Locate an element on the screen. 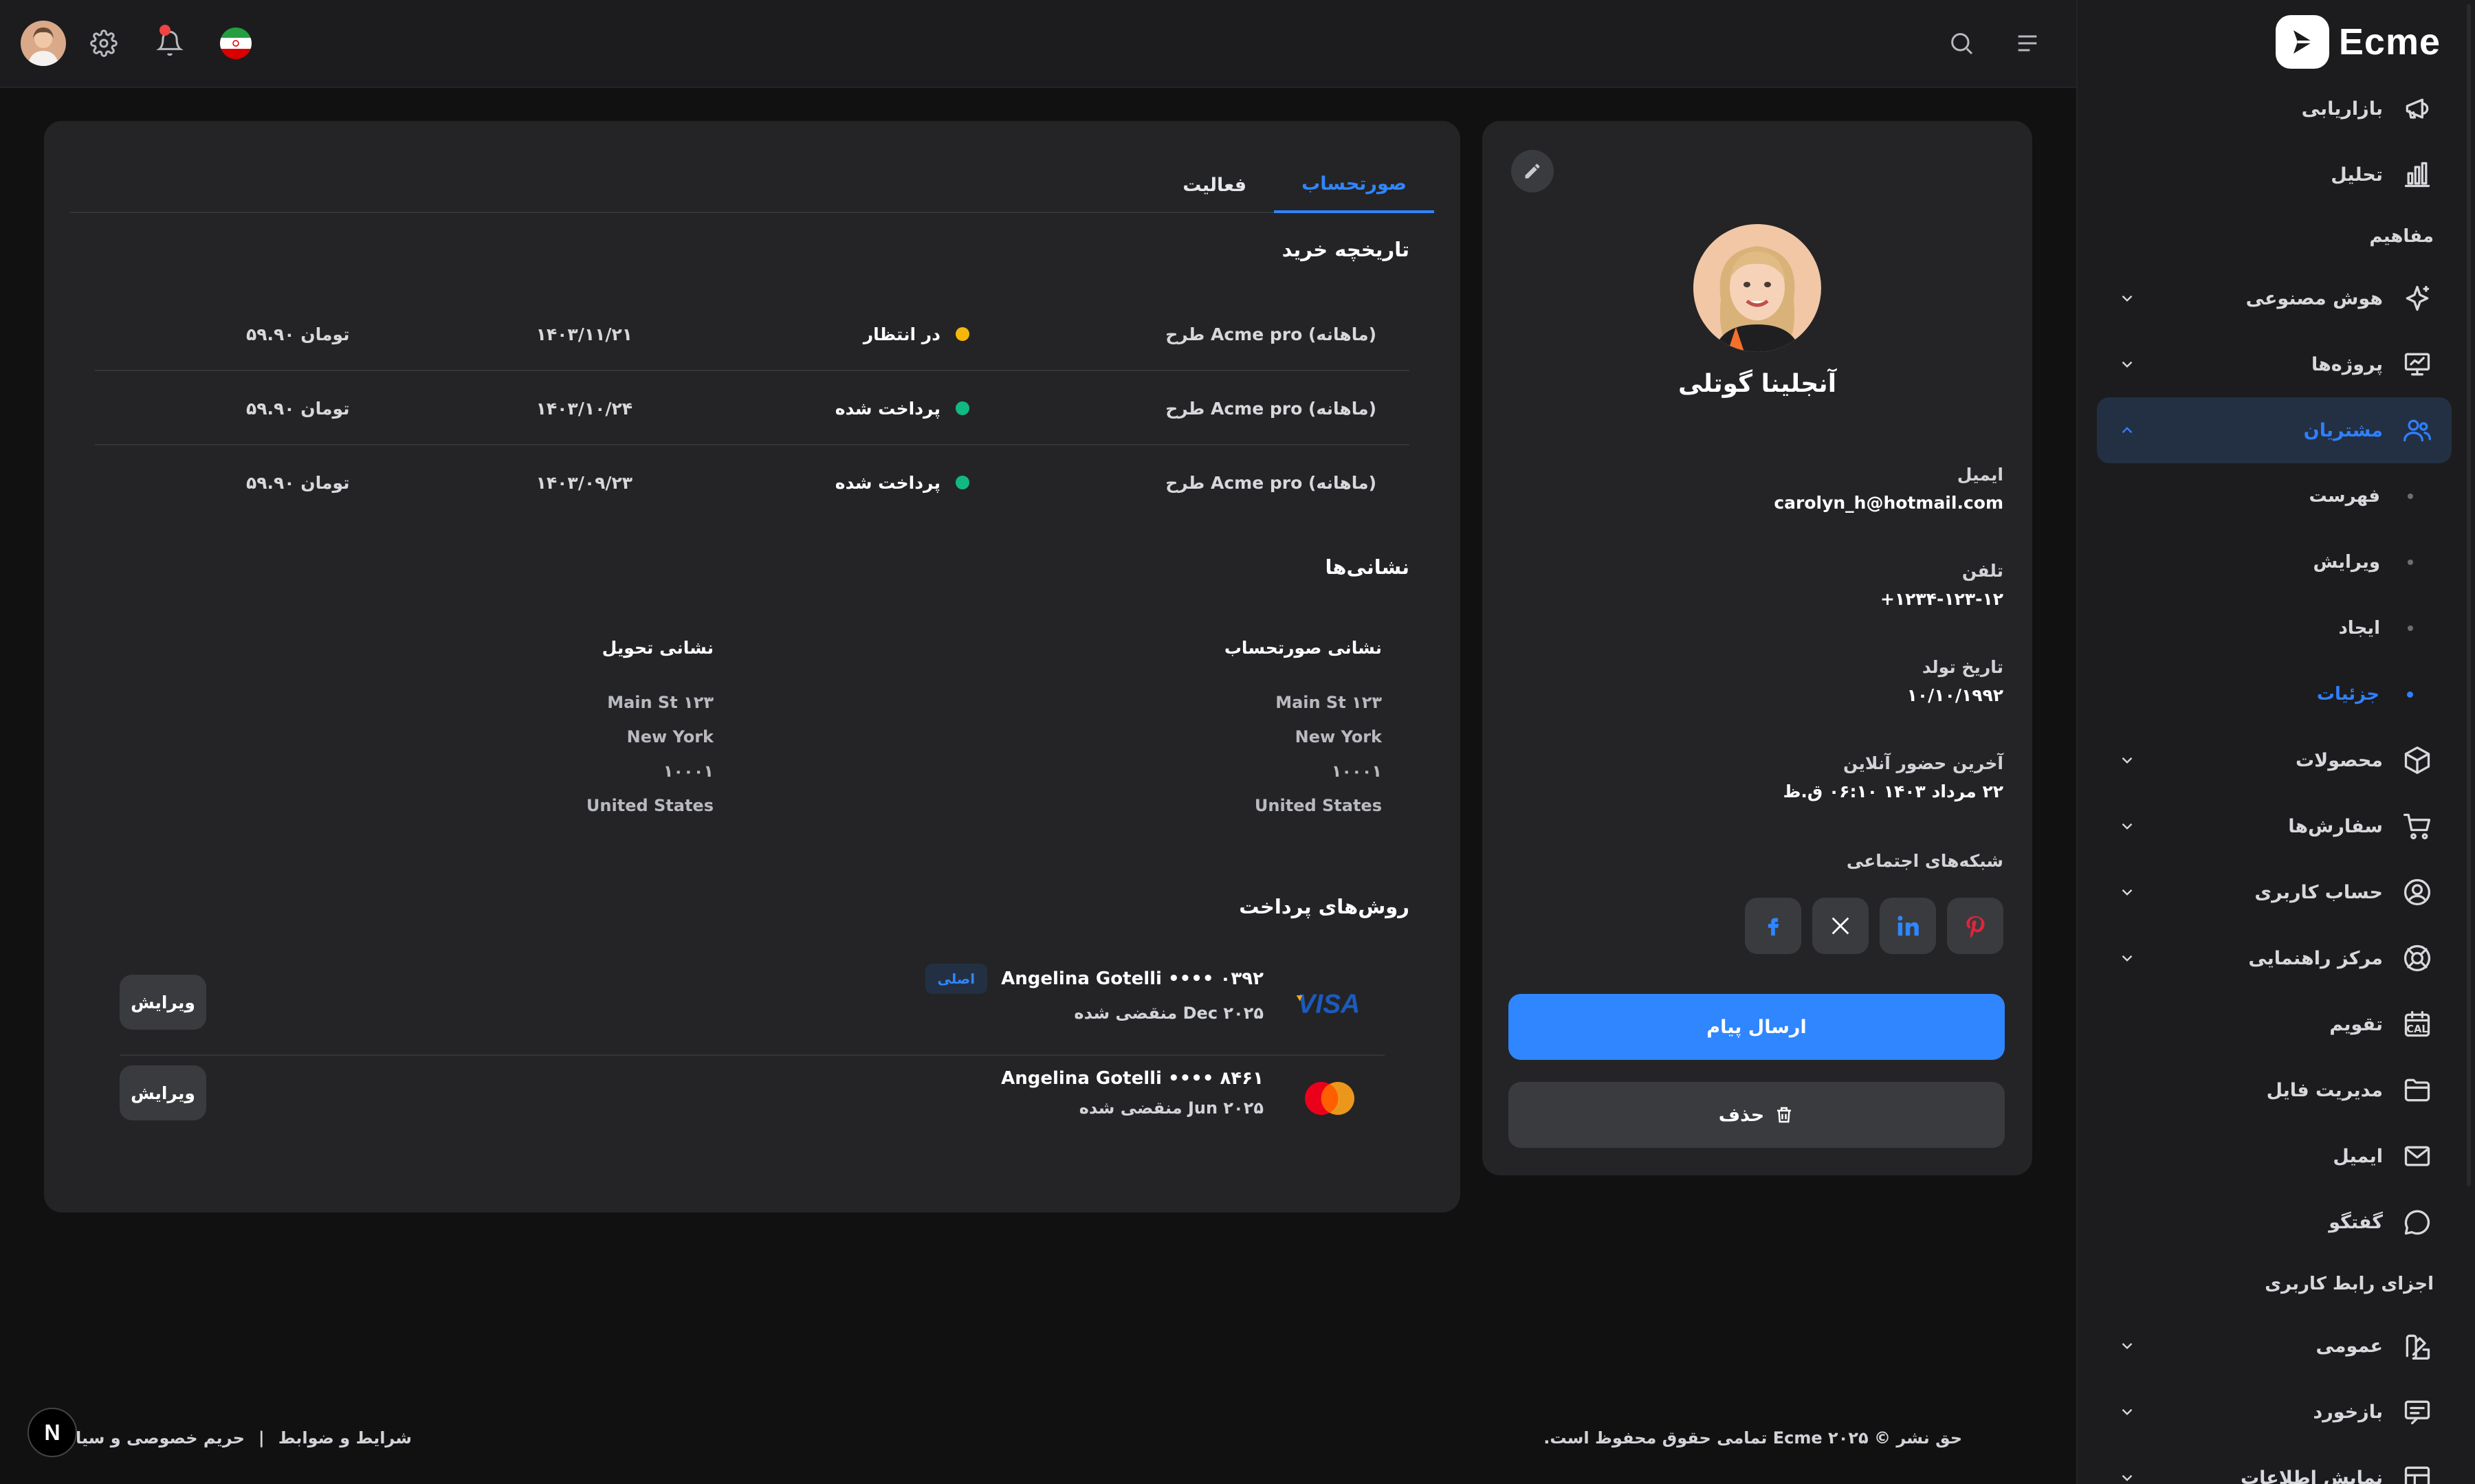 This screenshot has width=2475, height=1484. sidebar-subitem-label: جزئیات is located at coordinates (2347, 694).